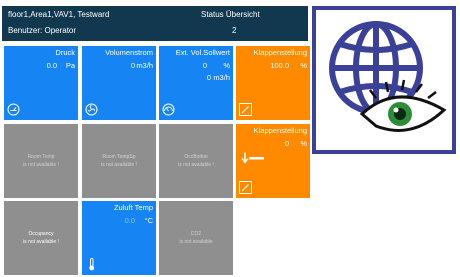 Image resolution: width=460 pixels, height=277 pixels. Describe the element at coordinates (279, 65) in the screenshot. I see `tile-value: 100.0` at that location.